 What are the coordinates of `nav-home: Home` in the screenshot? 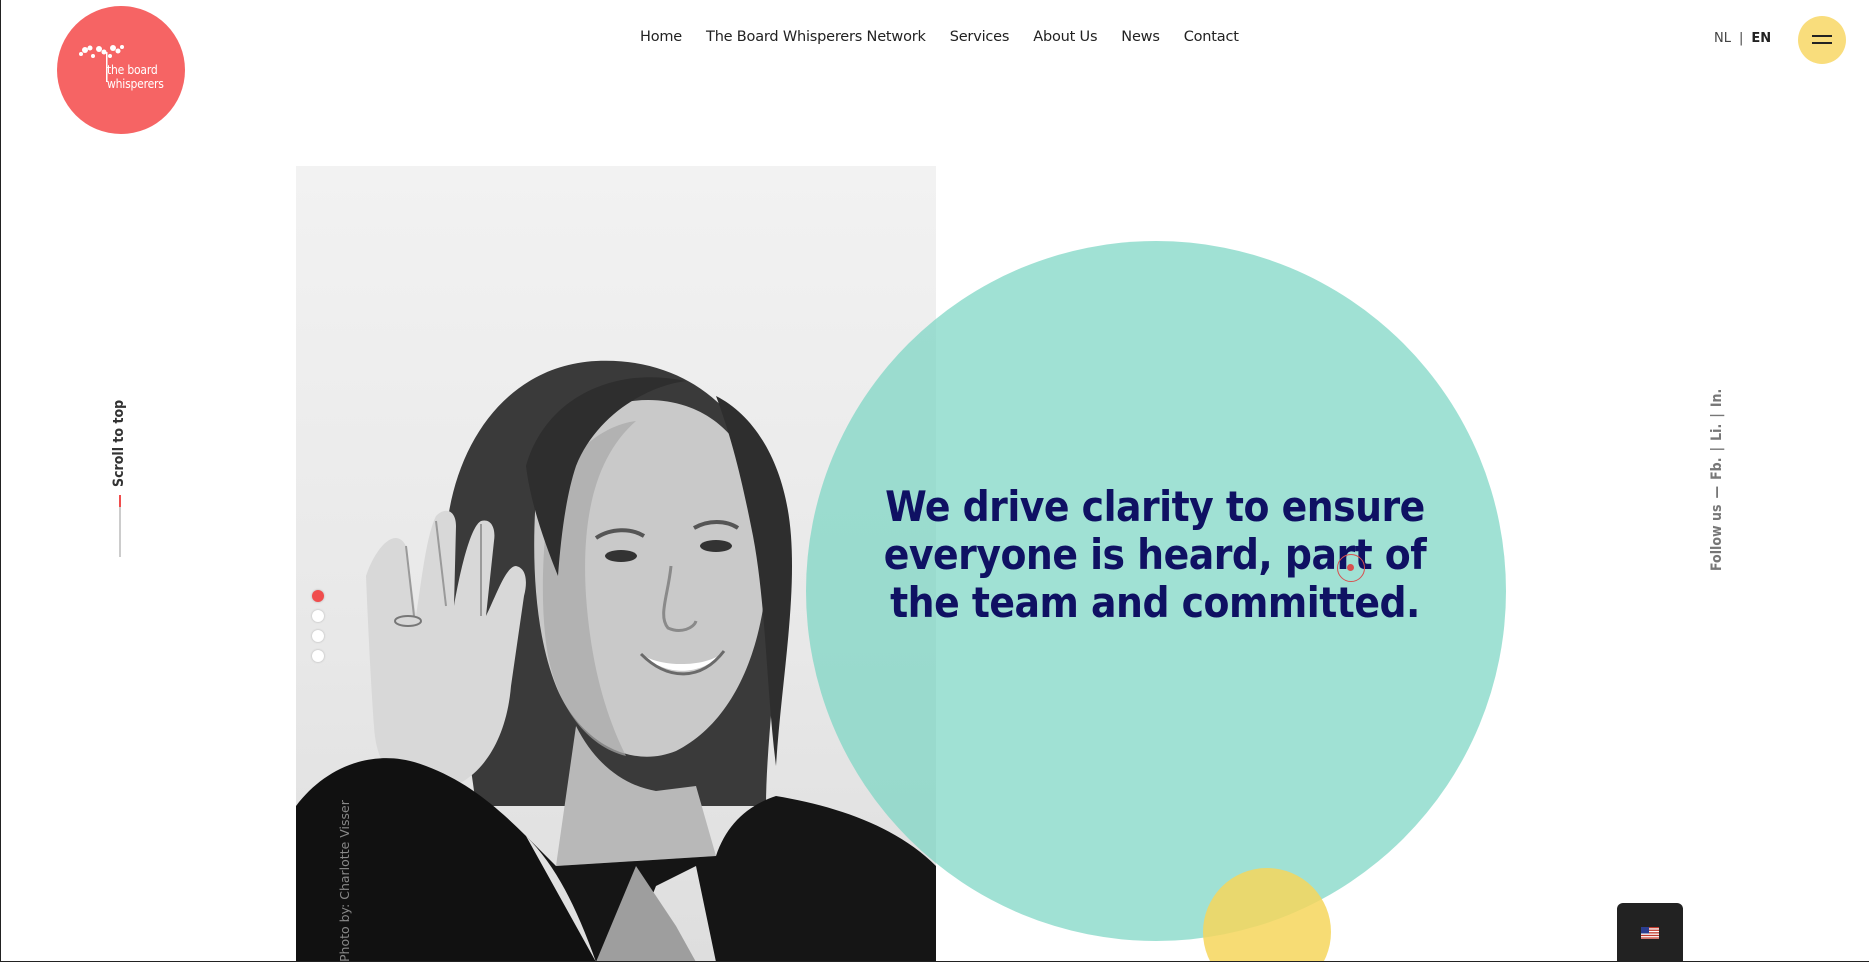 It's located at (661, 37).